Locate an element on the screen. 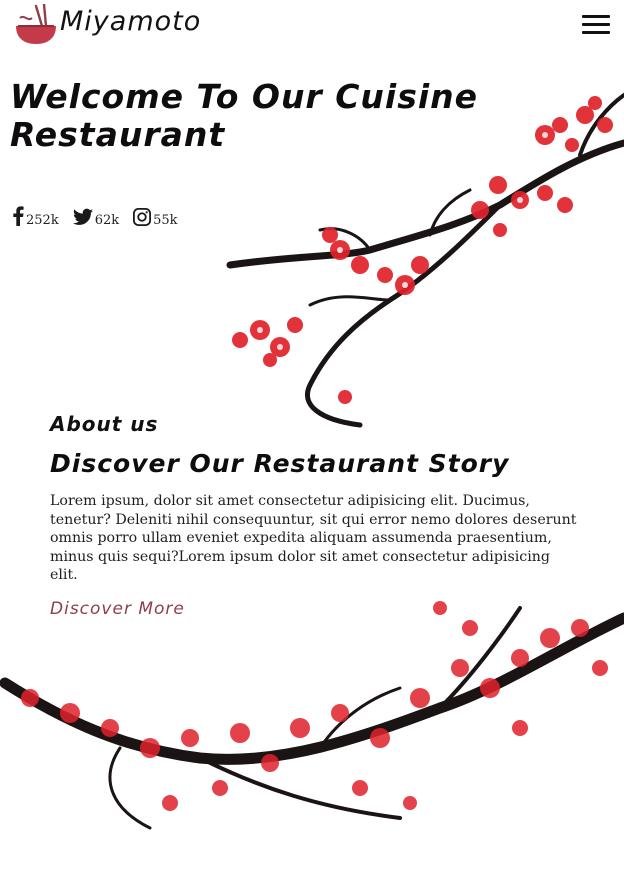 This screenshot has width=624, height=881. hero-title: Welcome To Our Cuisine Restaurant is located at coordinates (244, 115).